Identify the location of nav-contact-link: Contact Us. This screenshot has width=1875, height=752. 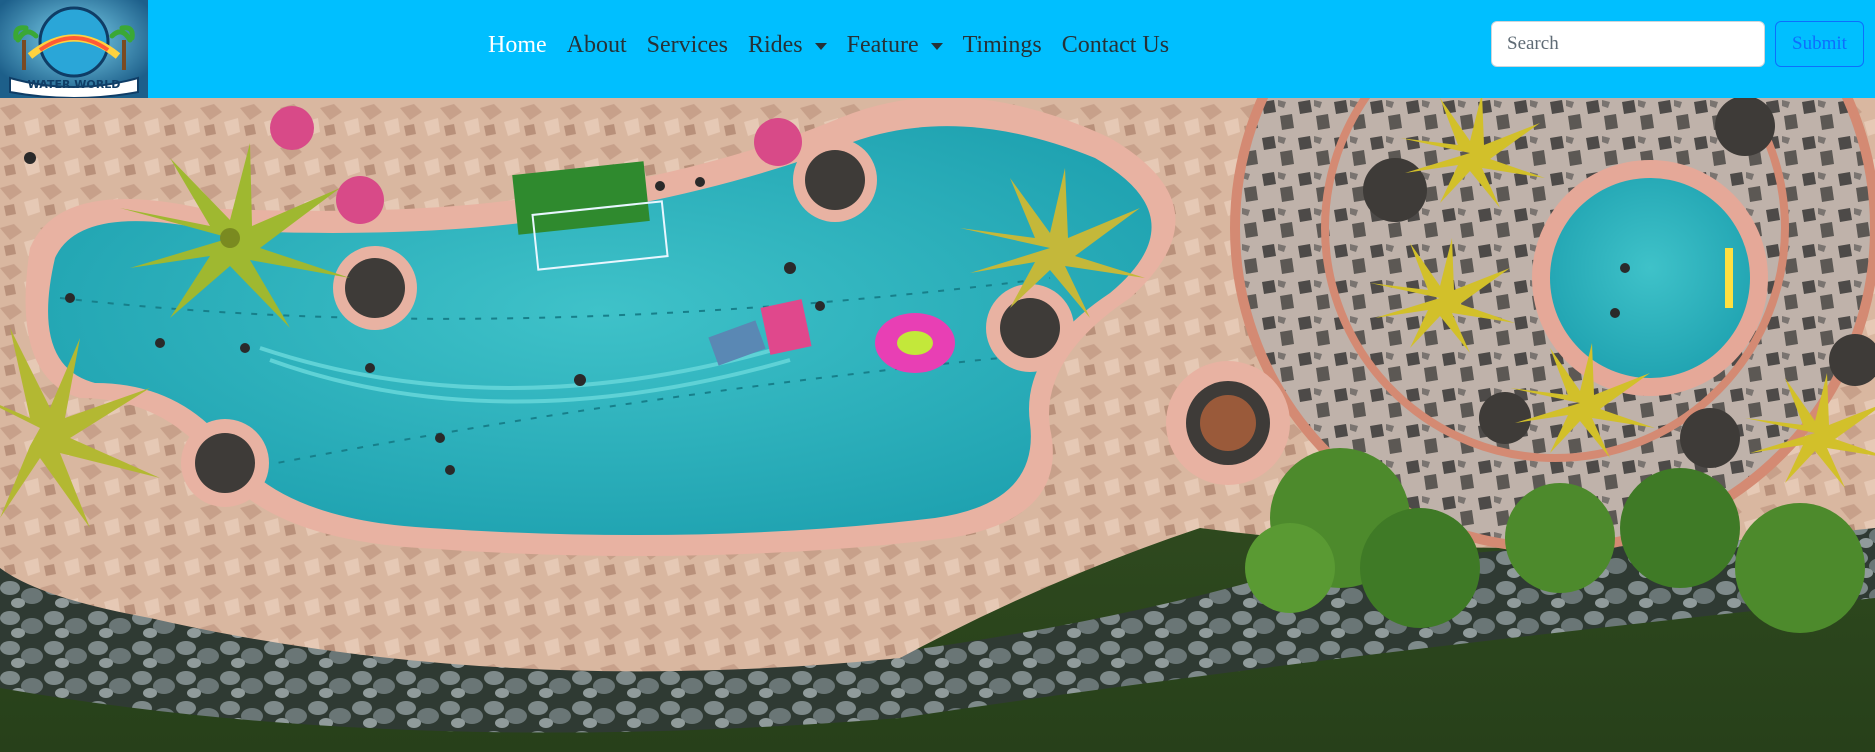
(1115, 45).